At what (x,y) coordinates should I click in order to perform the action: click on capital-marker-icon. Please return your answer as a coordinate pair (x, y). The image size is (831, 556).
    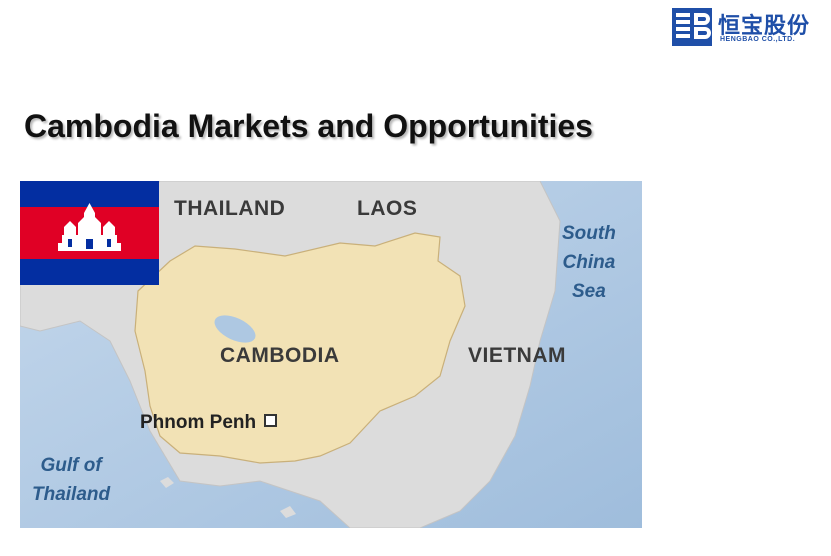
    Looking at the image, I should click on (271, 420).